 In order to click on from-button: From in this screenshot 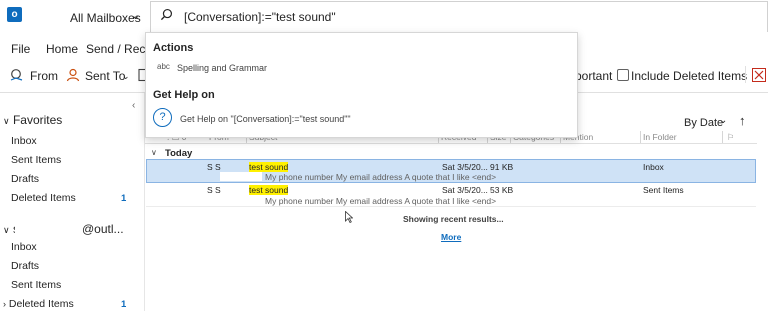, I will do `click(44, 76)`.